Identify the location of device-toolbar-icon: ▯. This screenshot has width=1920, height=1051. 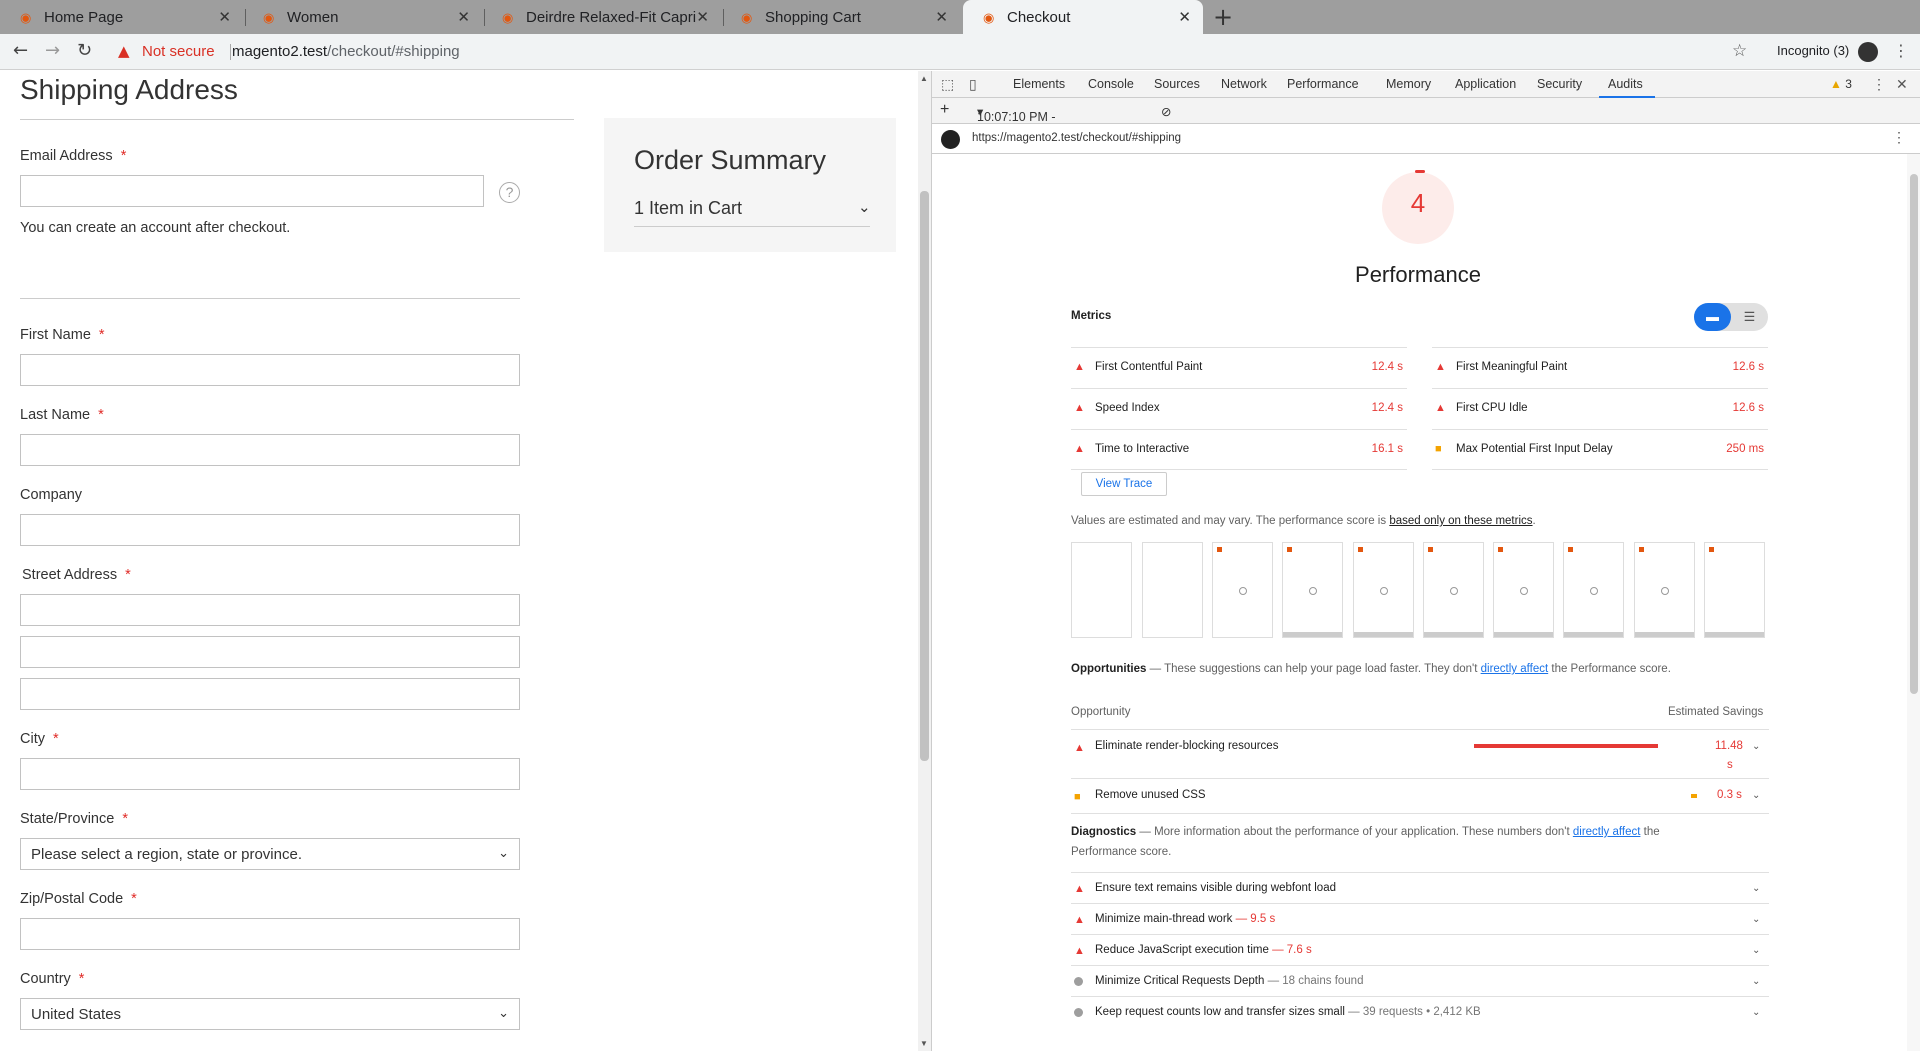
(973, 84).